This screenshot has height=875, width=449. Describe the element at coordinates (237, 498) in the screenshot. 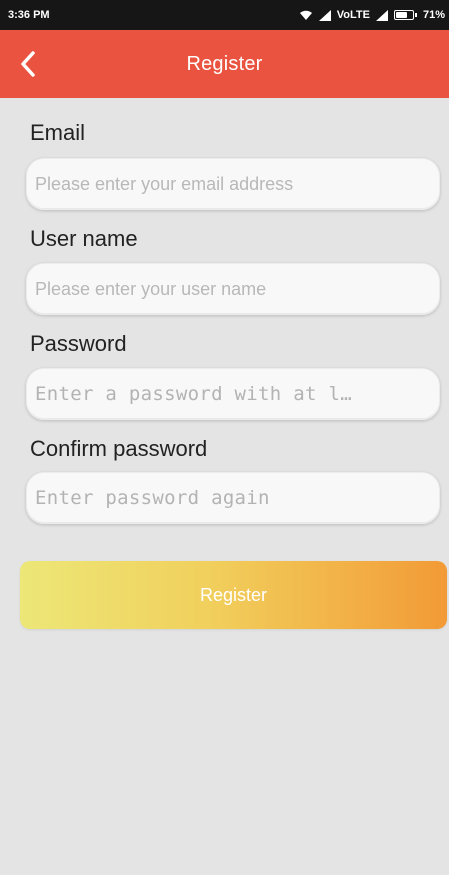

I see `confirm-password-field` at that location.